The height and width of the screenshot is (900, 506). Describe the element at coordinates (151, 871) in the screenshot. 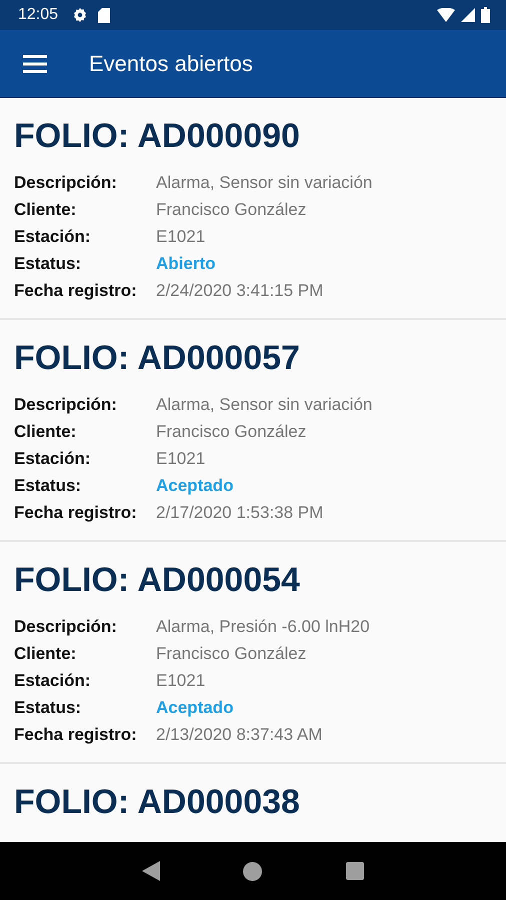

I see `back-icon` at that location.